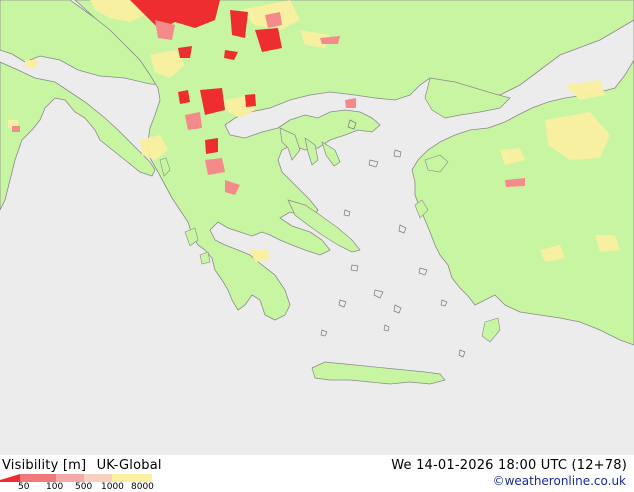 This screenshot has width=634, height=492. I want to click on legend-label-8000: 8000, so click(142, 487).